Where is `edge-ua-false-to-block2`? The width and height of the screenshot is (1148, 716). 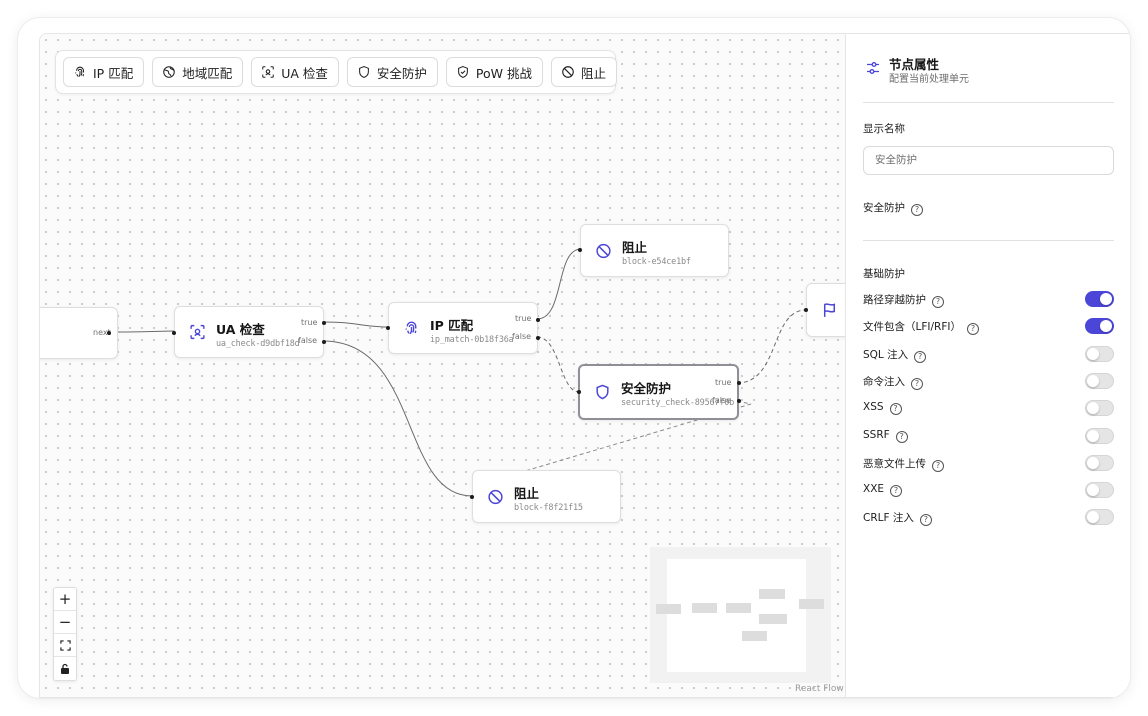
edge-ua-false-to-block2 is located at coordinates (397, 418).